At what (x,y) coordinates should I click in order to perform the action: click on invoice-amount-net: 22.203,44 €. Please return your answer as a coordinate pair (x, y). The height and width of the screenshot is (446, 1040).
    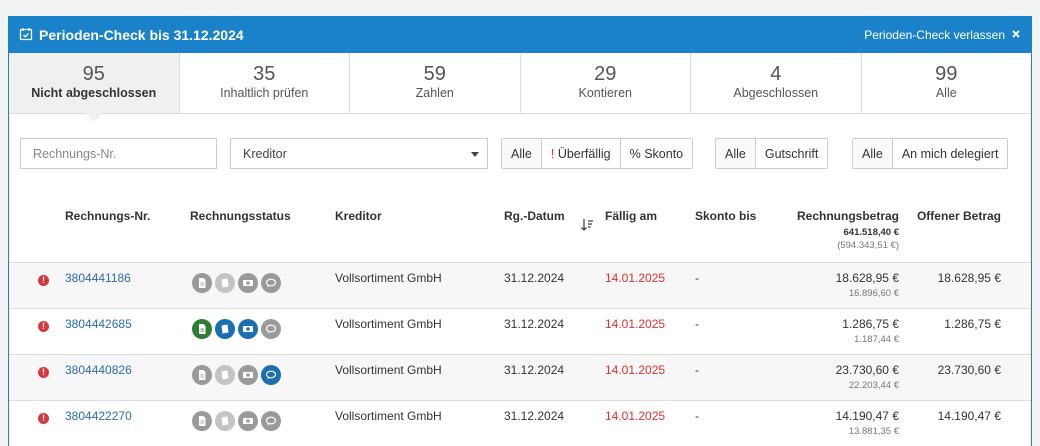
    Looking at the image, I should click on (873, 385).